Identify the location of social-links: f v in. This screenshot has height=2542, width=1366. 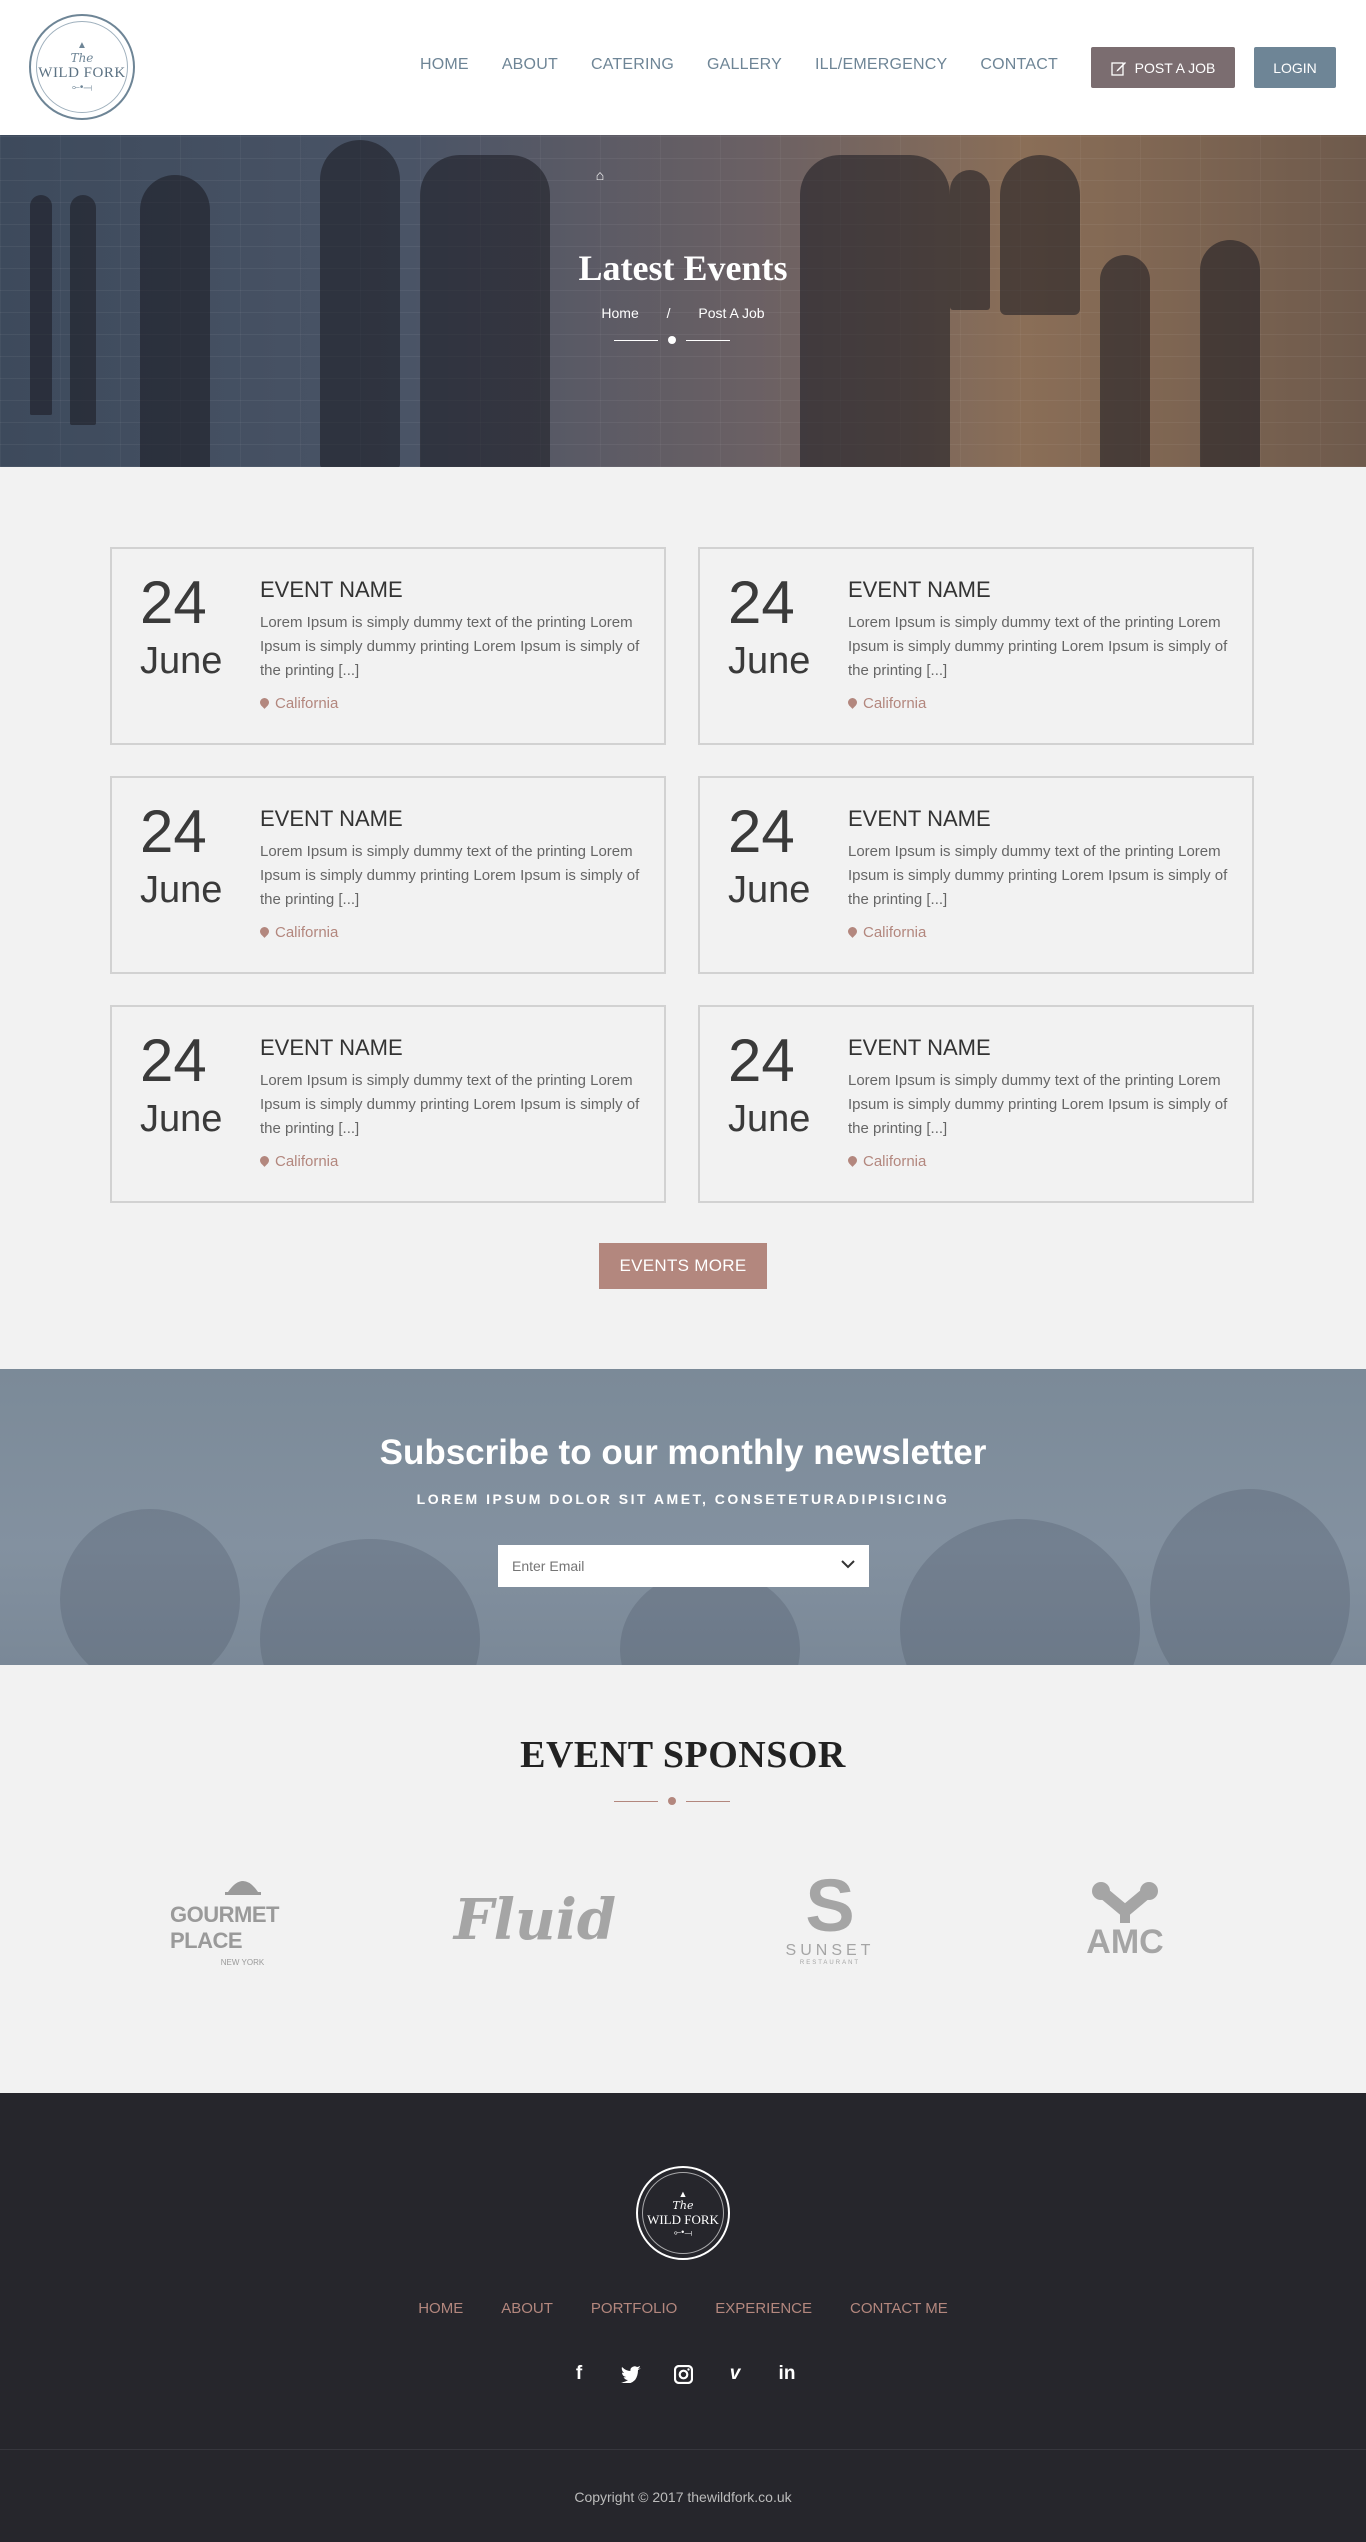
(683, 2374).